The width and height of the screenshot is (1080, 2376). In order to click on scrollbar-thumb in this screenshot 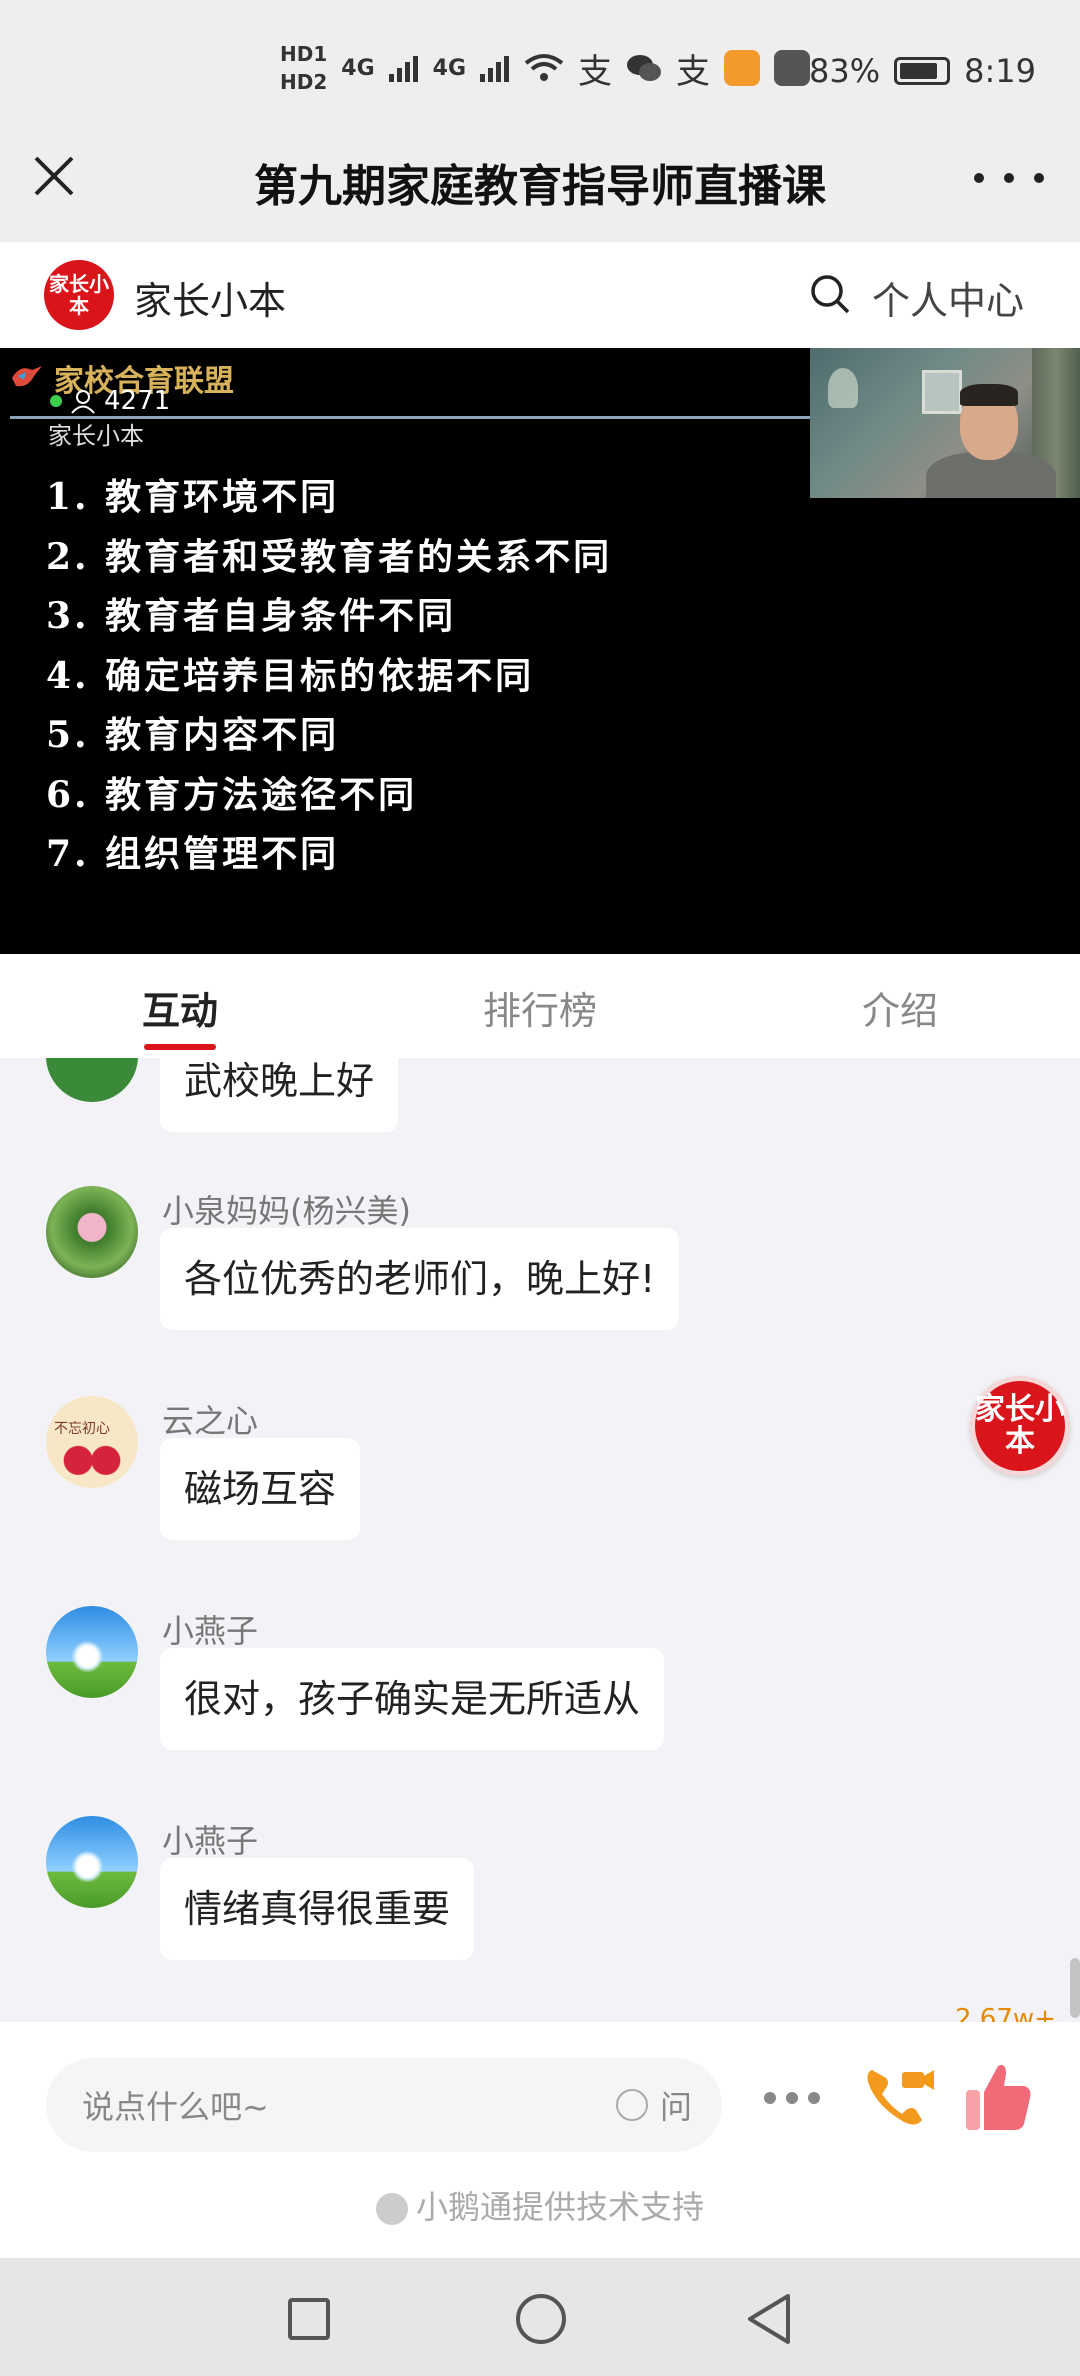, I will do `click(1075, 1988)`.